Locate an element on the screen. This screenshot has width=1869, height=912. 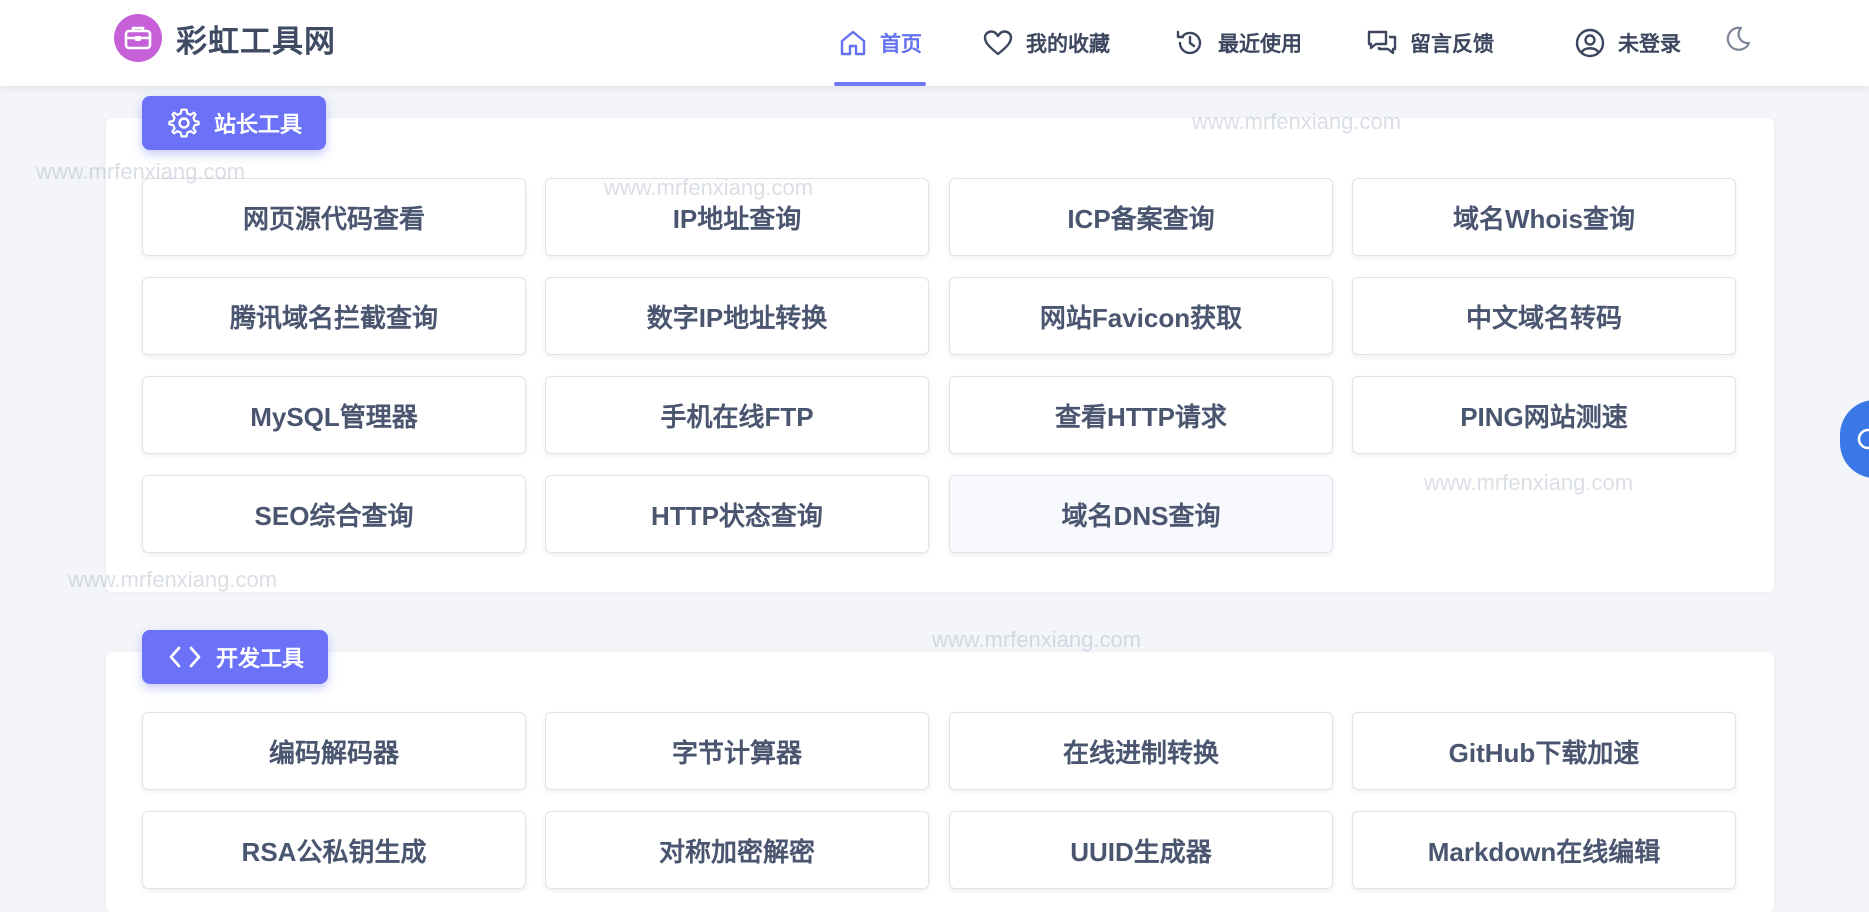
section-webmaster-title: 站长工具 is located at coordinates (234, 123).